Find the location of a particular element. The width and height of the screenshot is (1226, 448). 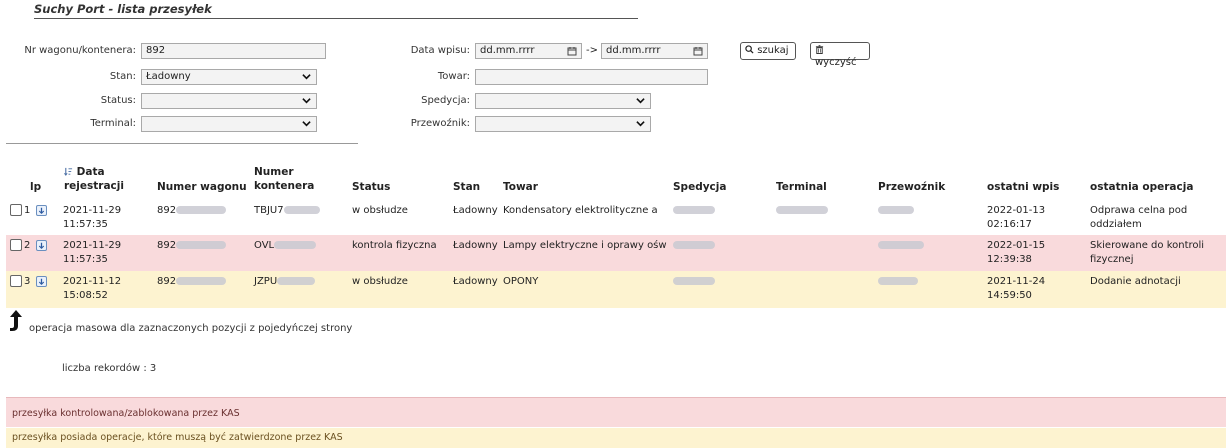

towar-label: Towar: is located at coordinates (453, 76).